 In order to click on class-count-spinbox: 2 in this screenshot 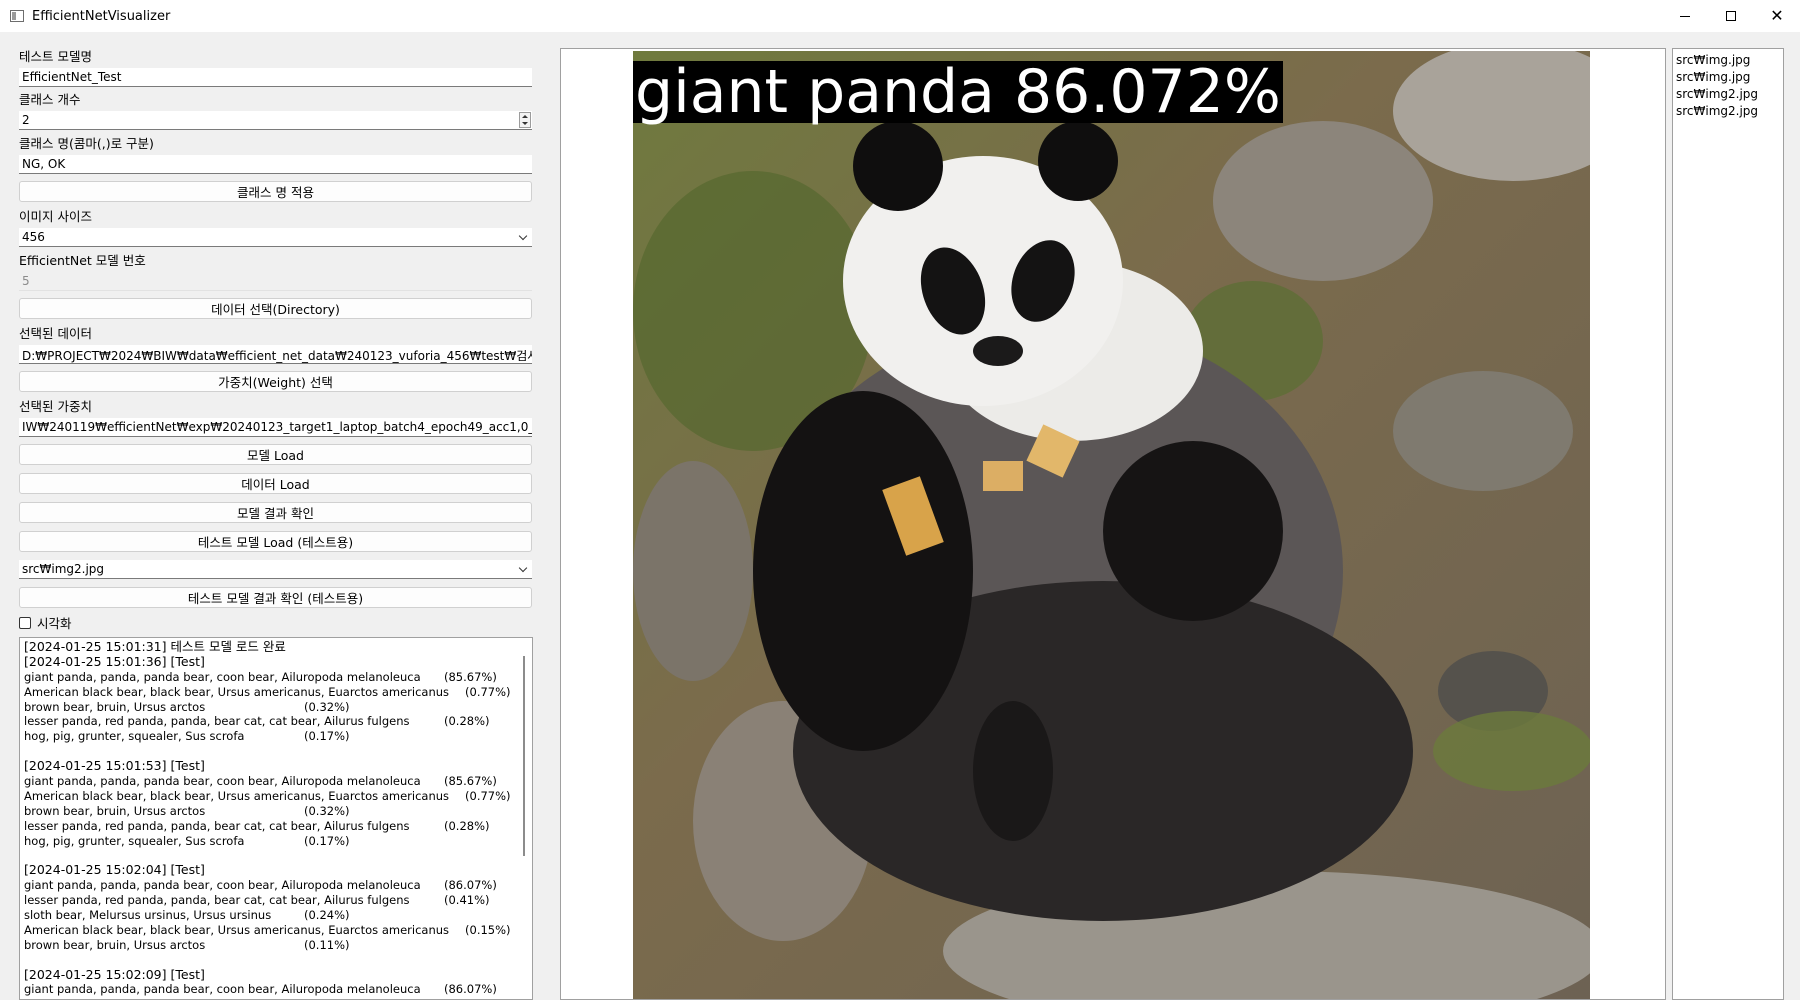, I will do `click(275, 120)`.